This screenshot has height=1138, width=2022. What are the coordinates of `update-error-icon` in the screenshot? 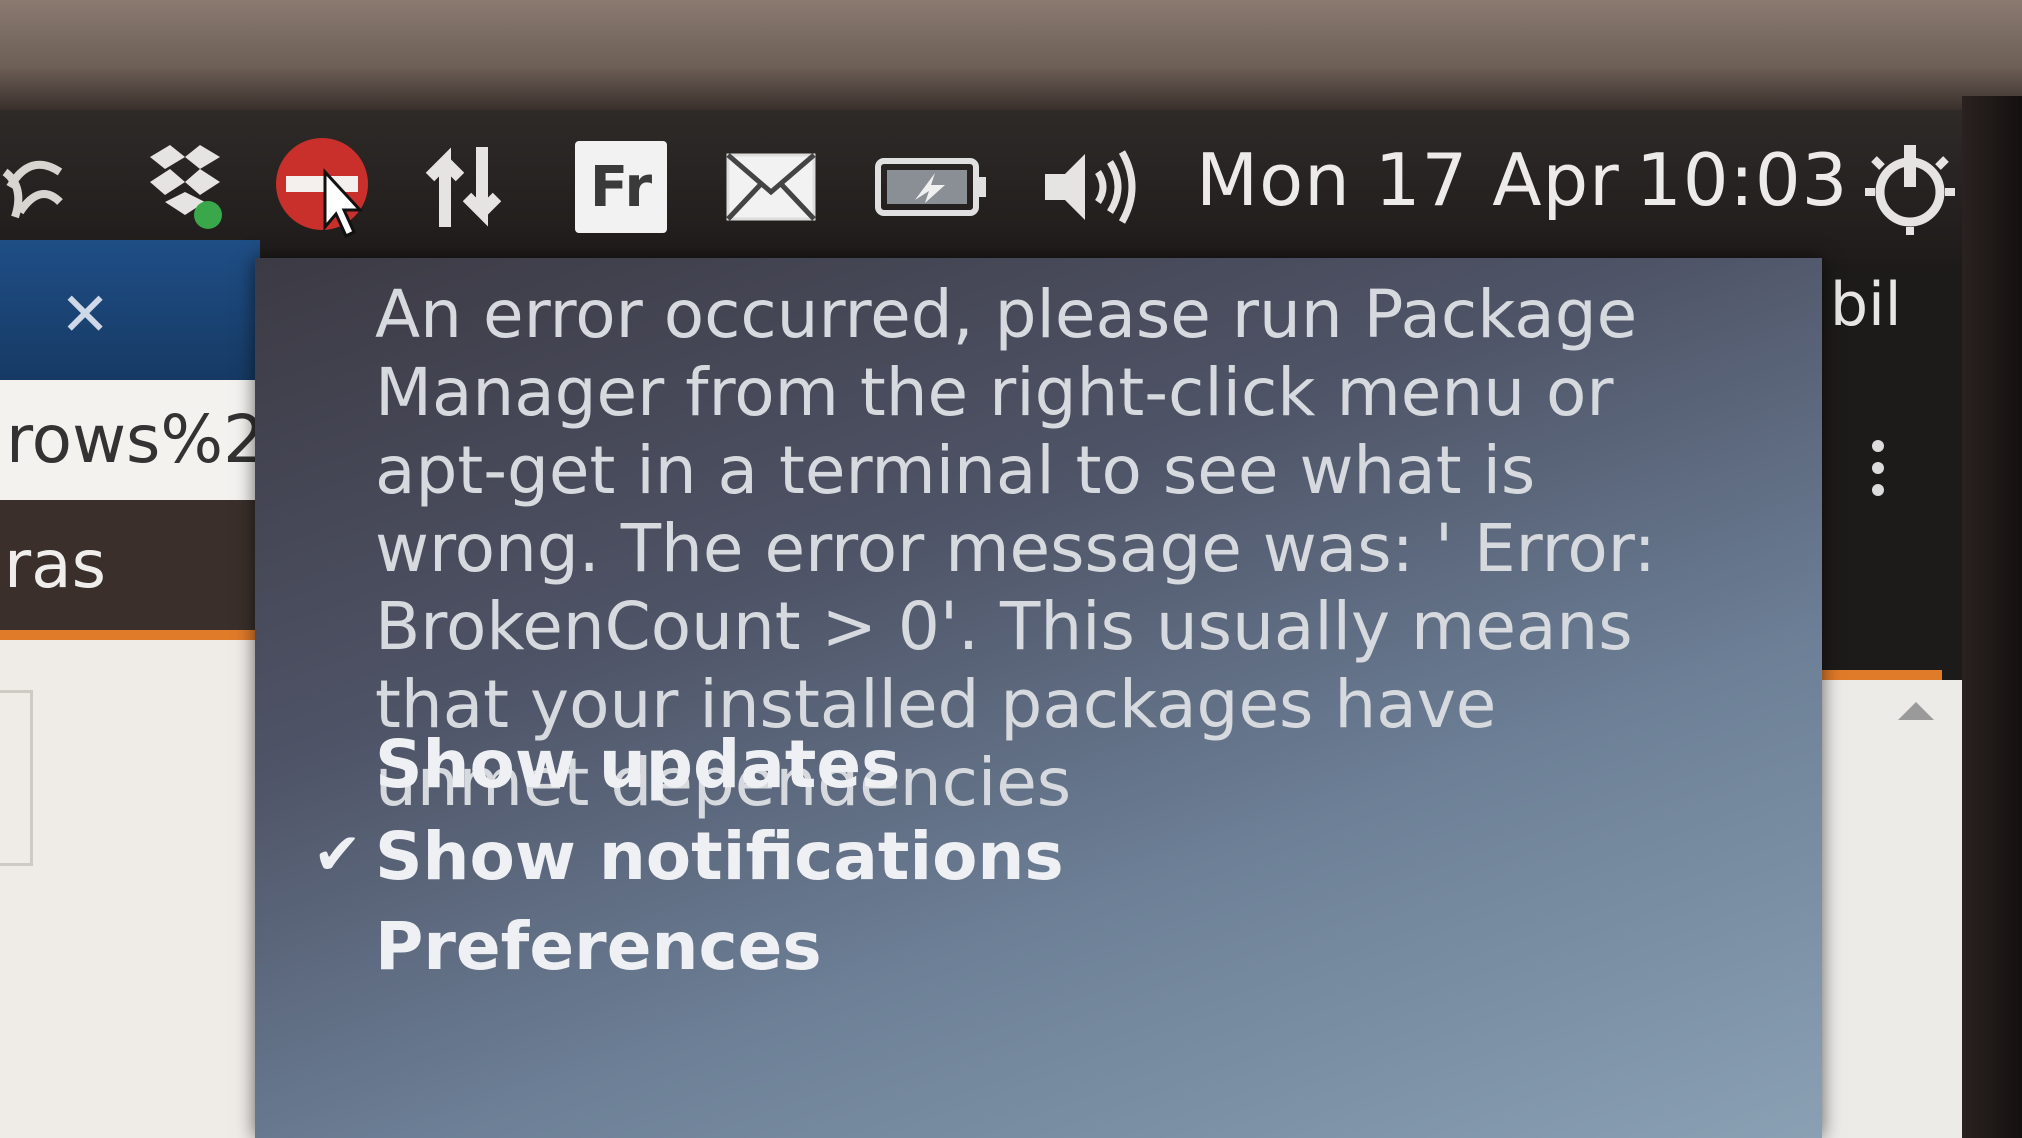 It's located at (325, 187).